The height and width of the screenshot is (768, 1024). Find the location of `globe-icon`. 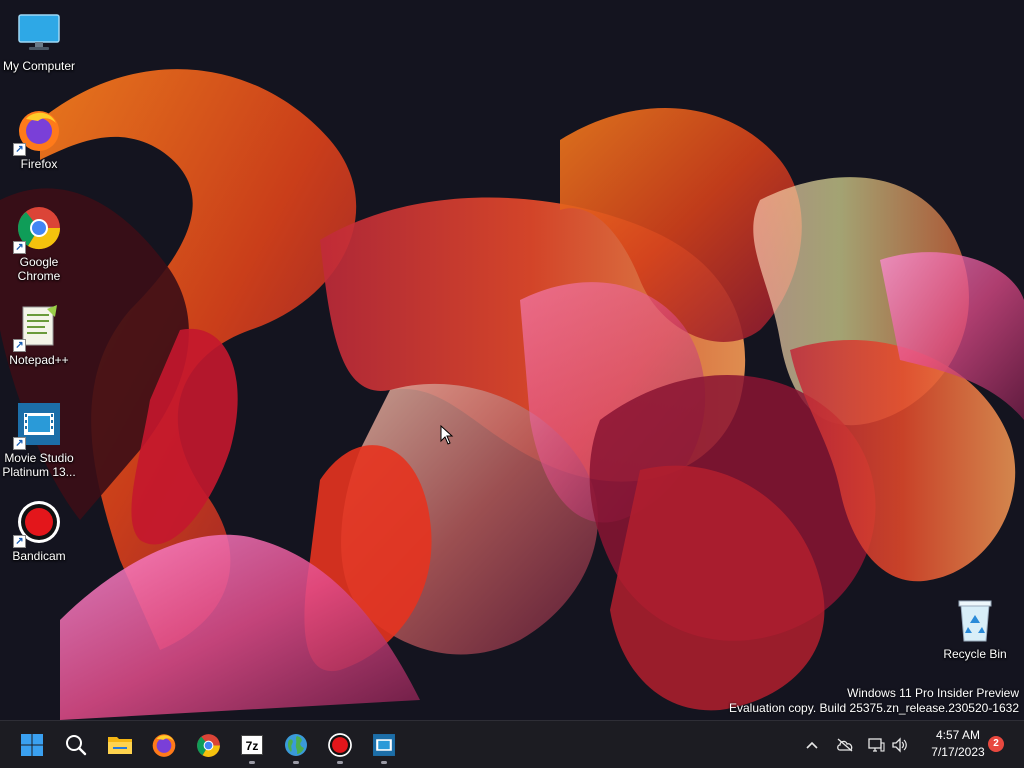

globe-icon is located at coordinates (296, 745).